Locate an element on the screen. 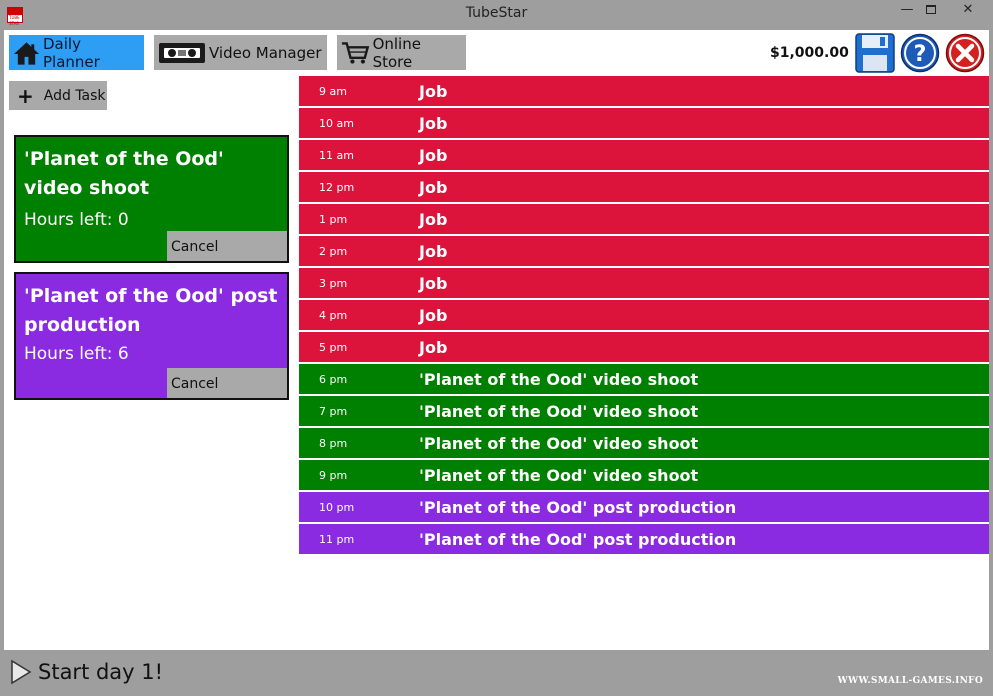 The width and height of the screenshot is (993, 696). schedule-slot: 8 pm 'Planet of the Ood' video shoot is located at coordinates (644, 444).